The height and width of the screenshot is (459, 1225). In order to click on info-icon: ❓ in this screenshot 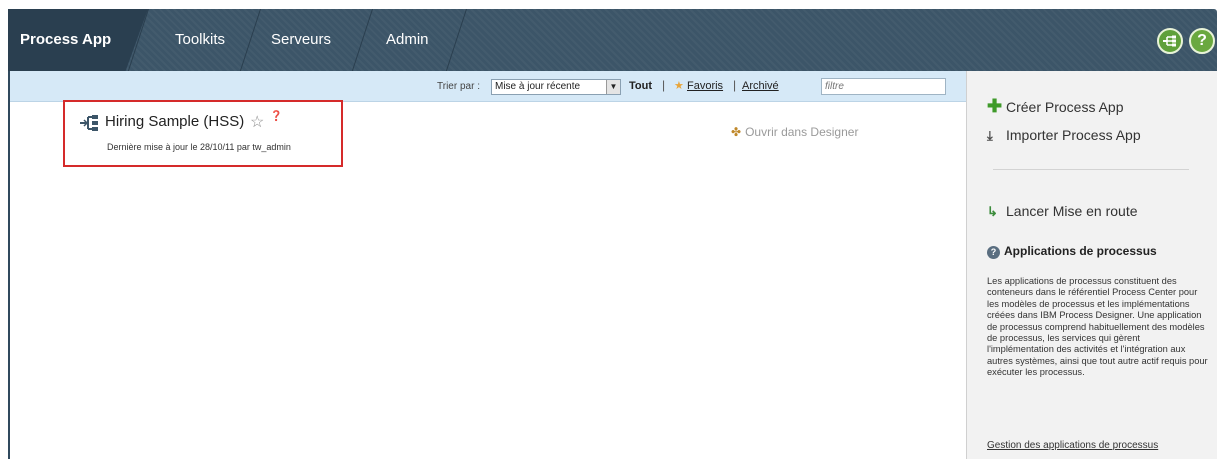, I will do `click(276, 116)`.